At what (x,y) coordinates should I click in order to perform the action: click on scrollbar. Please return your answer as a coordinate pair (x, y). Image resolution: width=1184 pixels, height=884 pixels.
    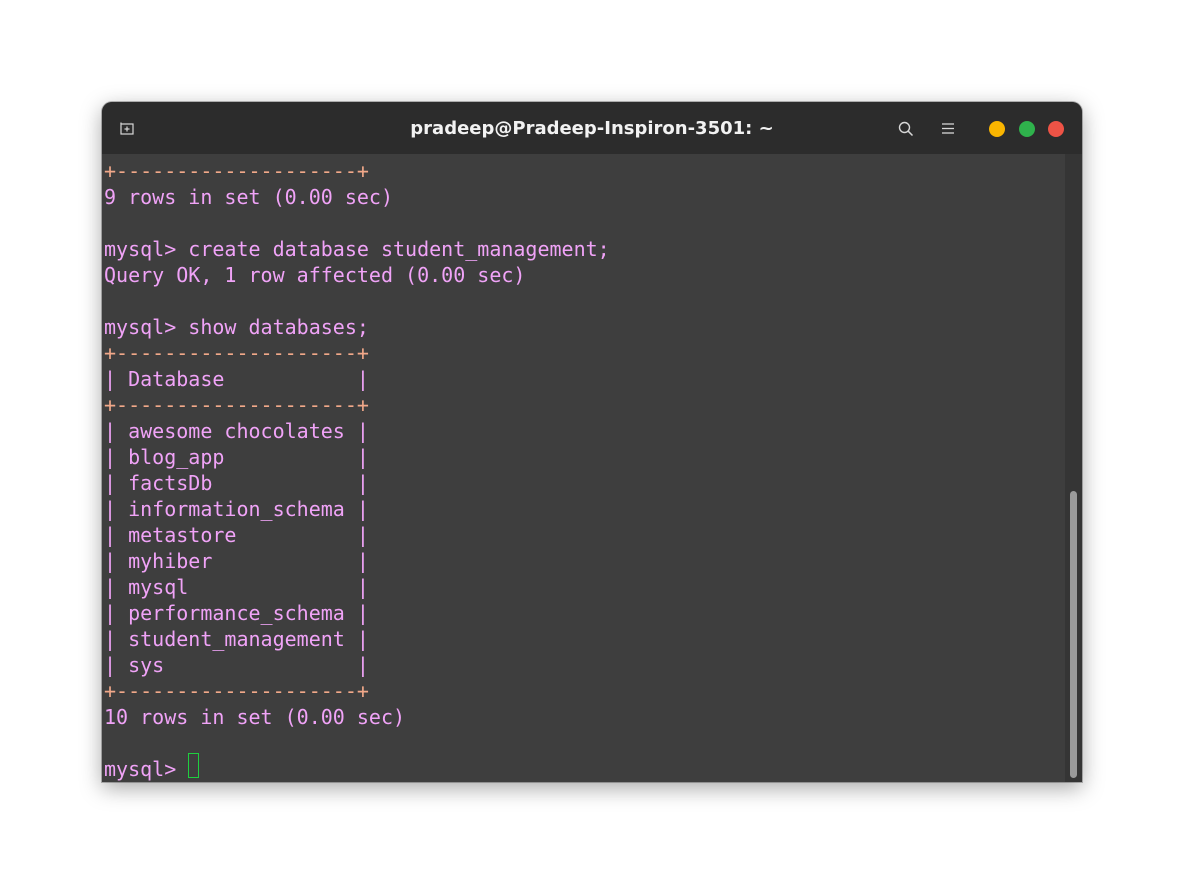
    Looking at the image, I should click on (1073, 468).